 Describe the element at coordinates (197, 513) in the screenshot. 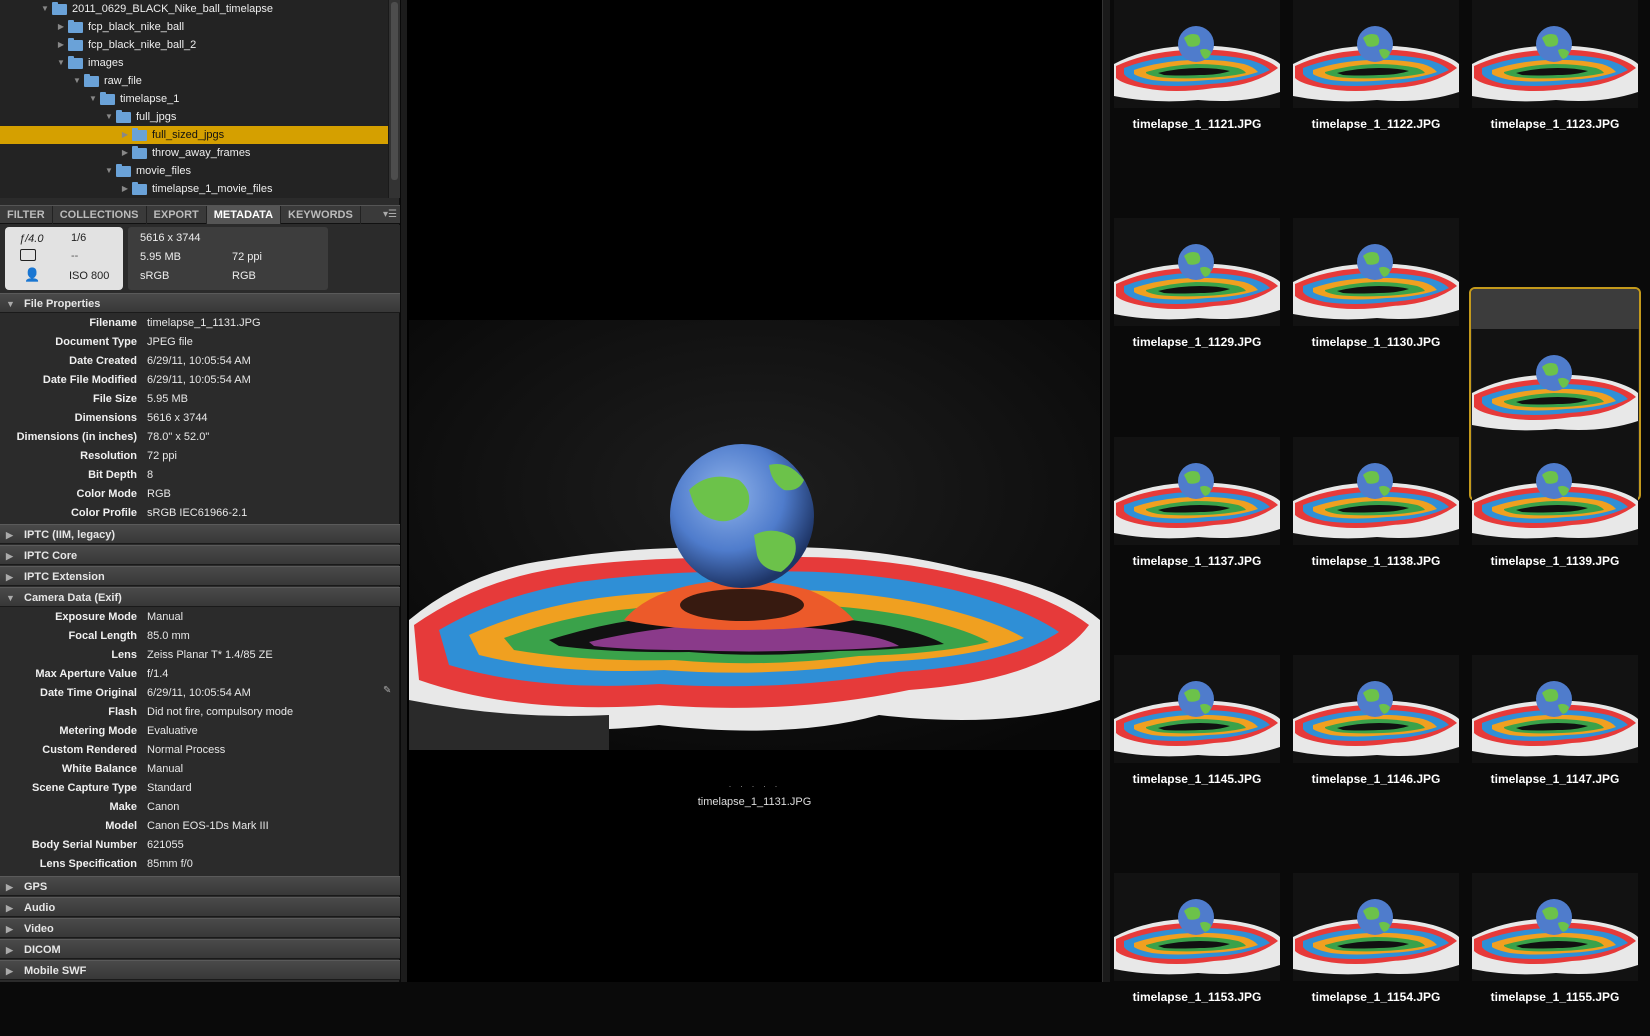

I see `metadata-value: sRGB IEC61966-2.1` at that location.